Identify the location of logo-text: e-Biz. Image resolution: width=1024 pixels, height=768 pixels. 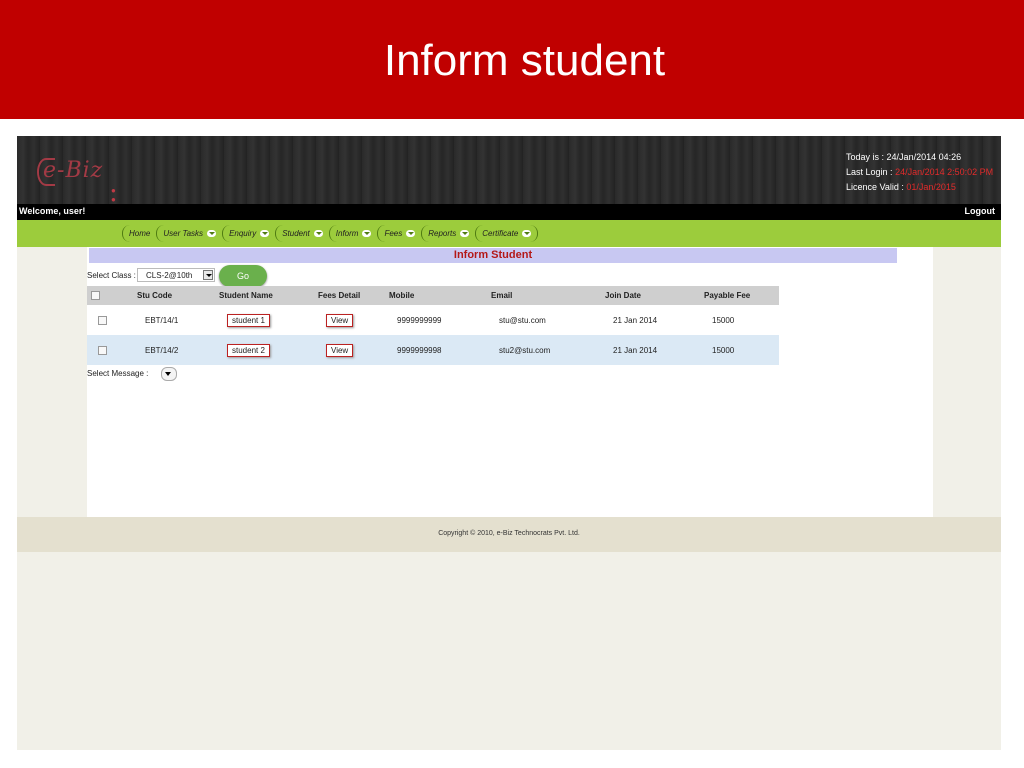
(73, 170).